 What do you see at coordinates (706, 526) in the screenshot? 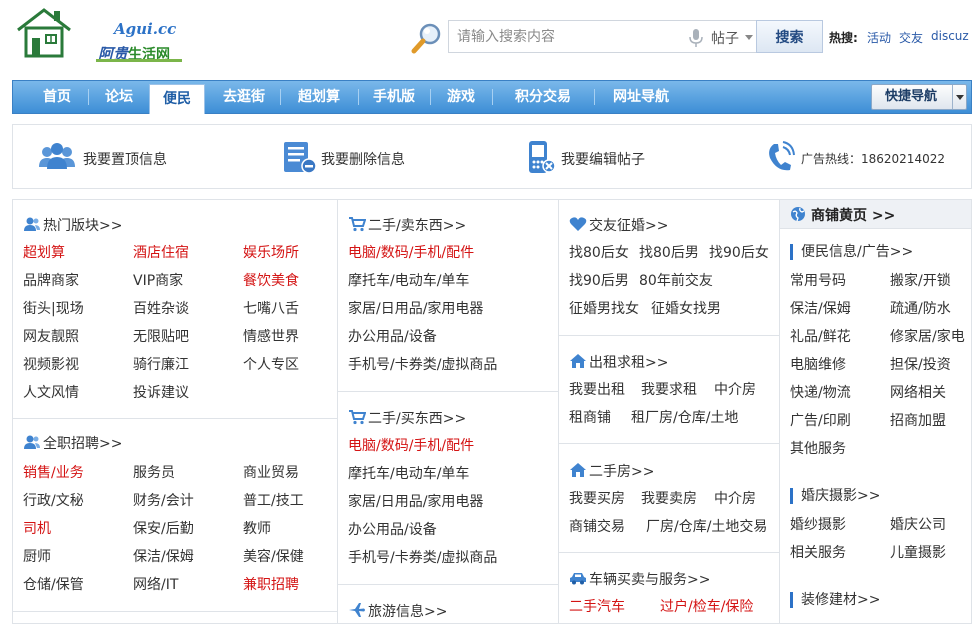
I see `house-link: 厂房/仓库/土地交易` at bounding box center [706, 526].